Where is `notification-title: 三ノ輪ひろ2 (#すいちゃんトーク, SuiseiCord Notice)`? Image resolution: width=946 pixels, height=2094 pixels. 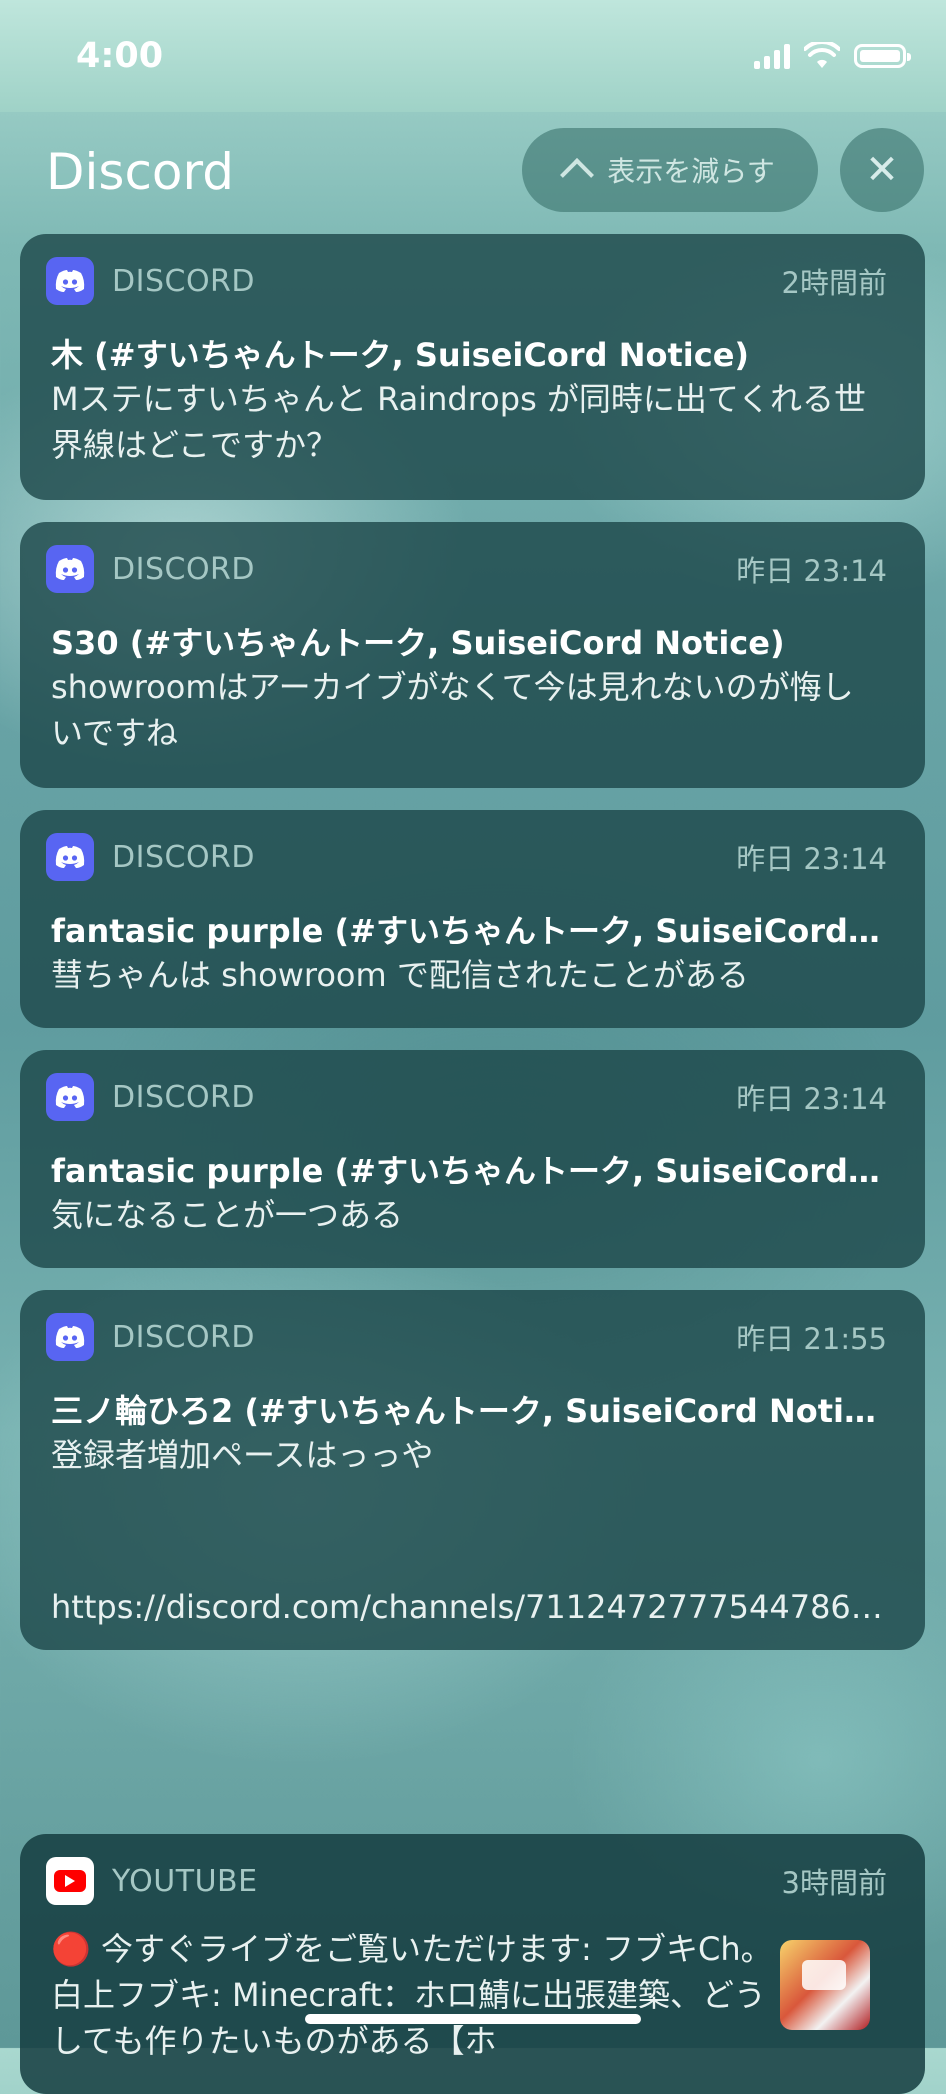 notification-title: 三ノ輪ひろ2 (#すいちゃんトーク, SuiseiCord Notice) is located at coordinates (468, 1411).